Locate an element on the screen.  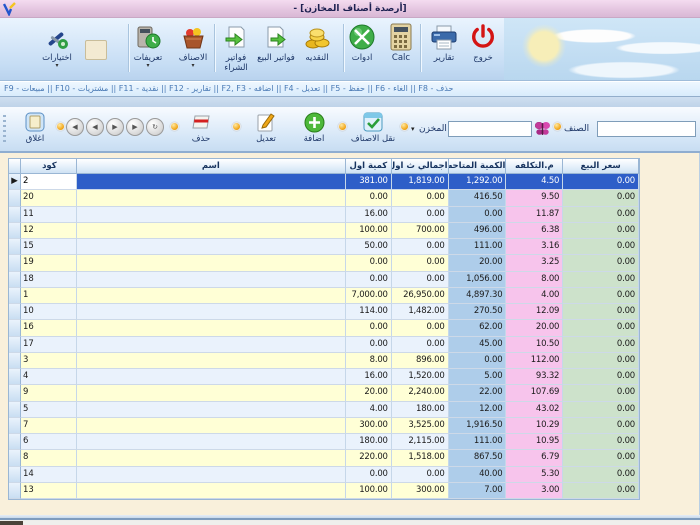
cell-qty-available: 5.00 is located at coordinates (477, 377).